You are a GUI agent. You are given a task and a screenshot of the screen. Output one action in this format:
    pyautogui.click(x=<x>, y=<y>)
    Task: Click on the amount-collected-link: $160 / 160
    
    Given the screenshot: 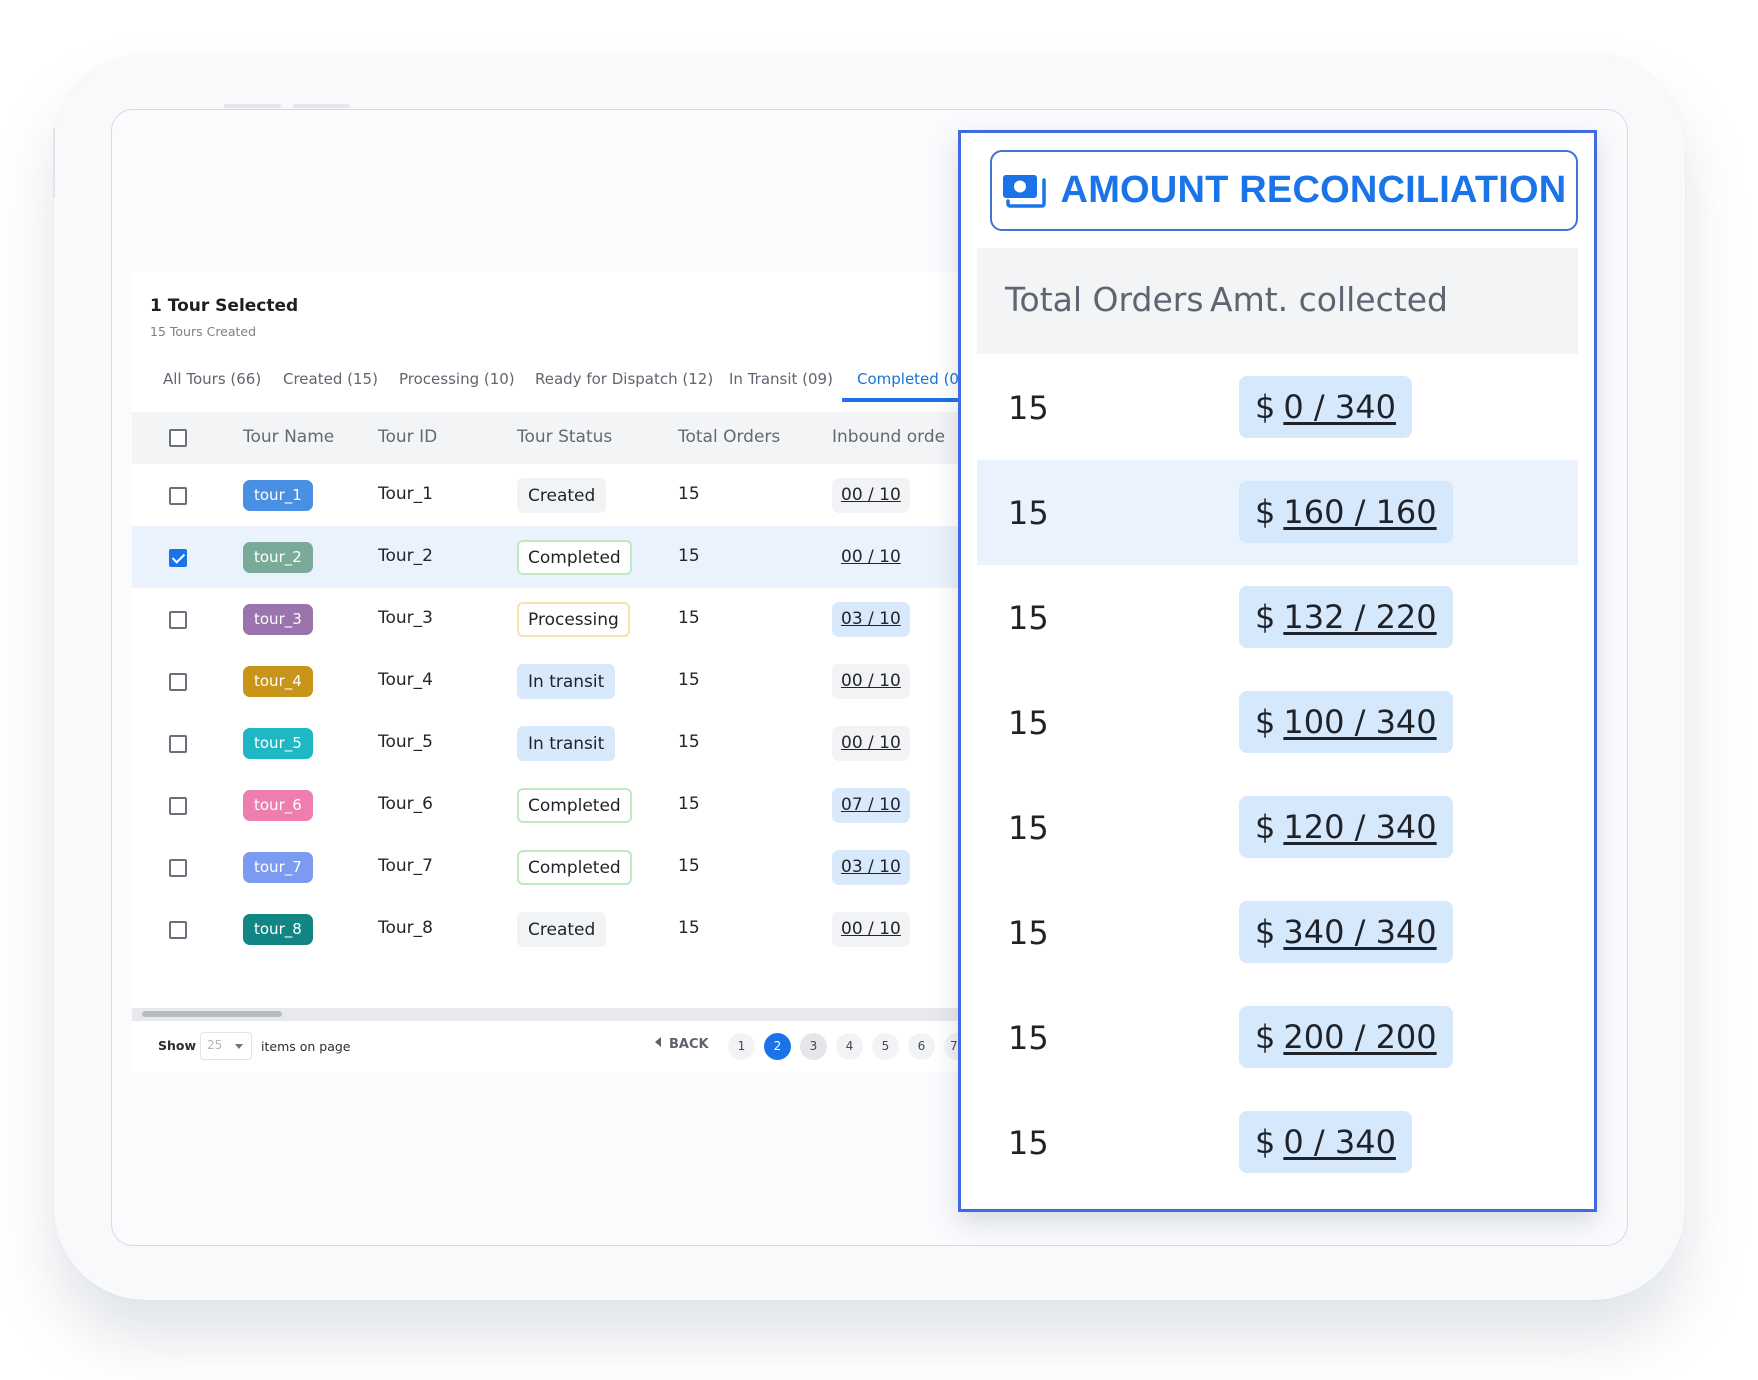 What is the action you would take?
    pyautogui.click(x=1346, y=512)
    